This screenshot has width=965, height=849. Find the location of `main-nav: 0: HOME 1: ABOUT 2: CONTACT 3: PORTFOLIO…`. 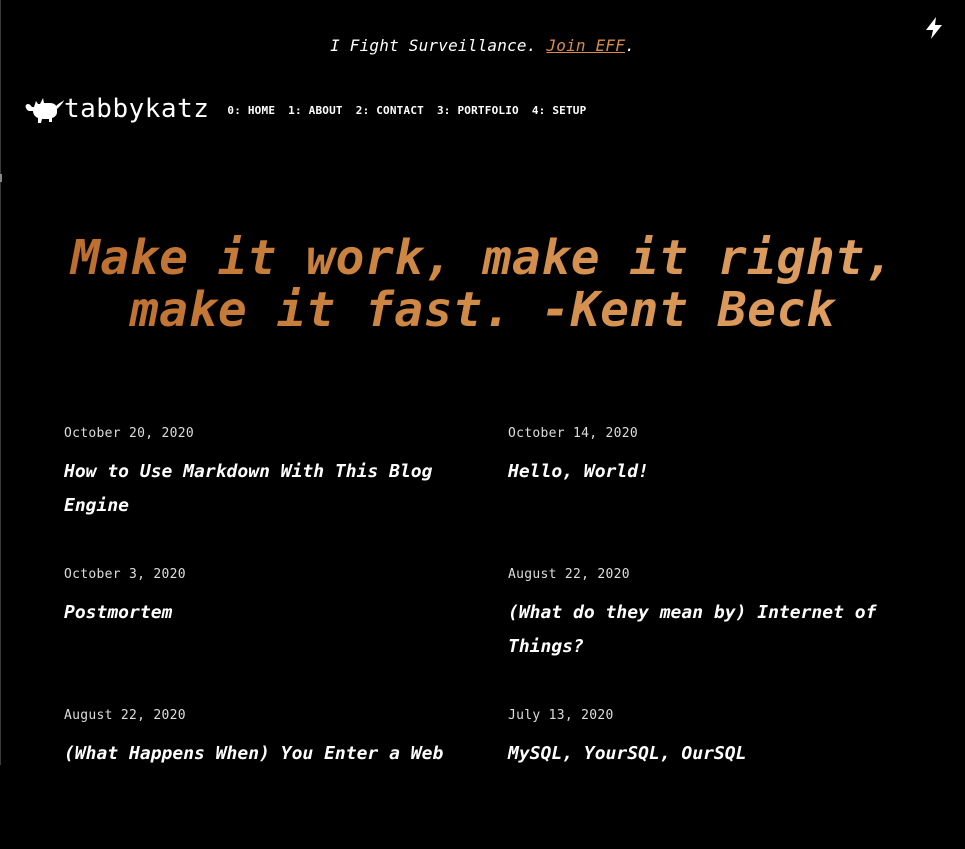

main-nav: 0: HOME 1: ABOUT 2: CONTACT 3: PORTFOLIO… is located at coordinates (413, 110).